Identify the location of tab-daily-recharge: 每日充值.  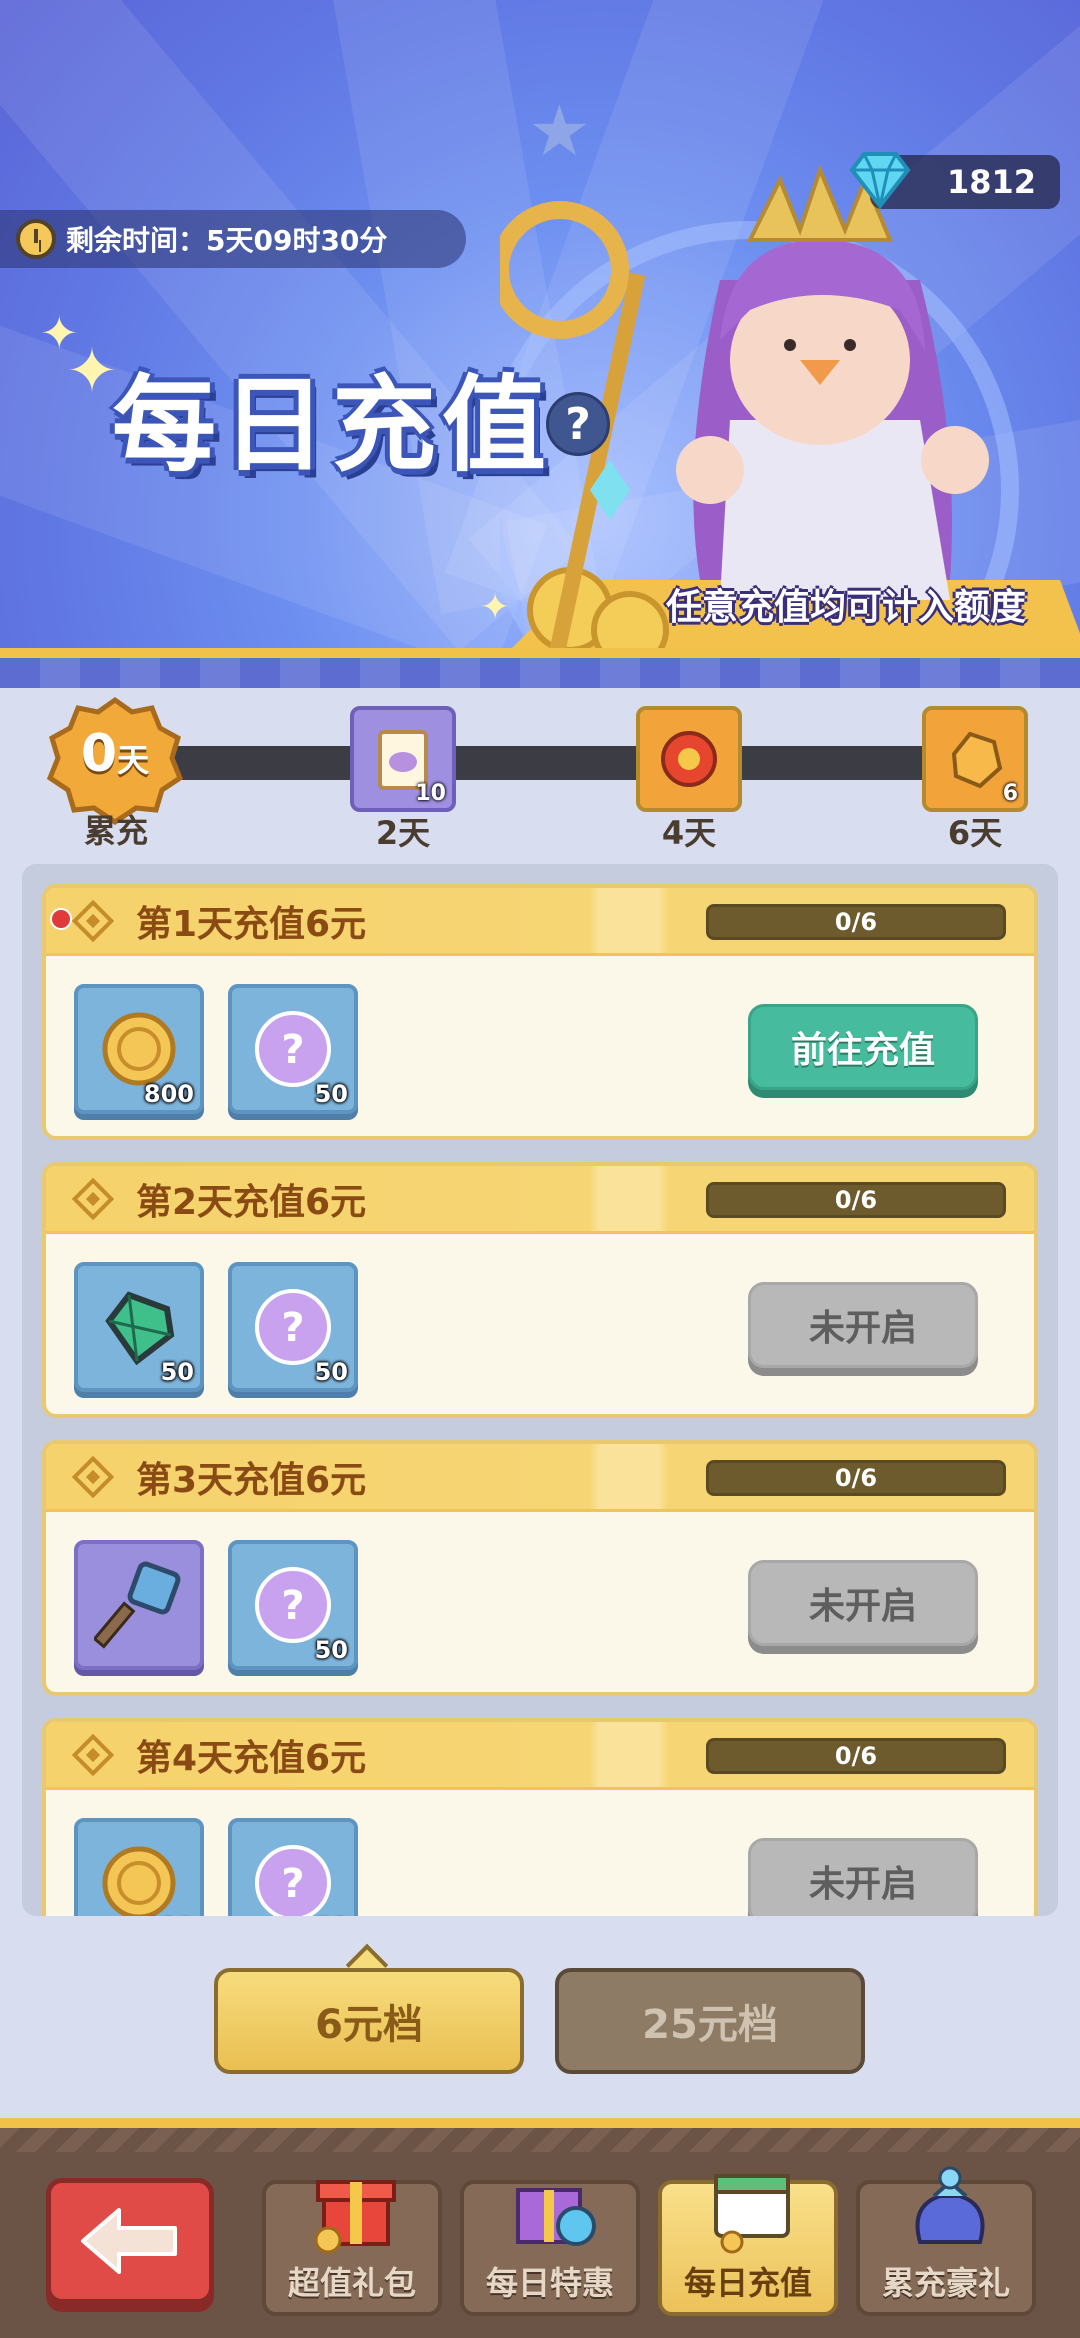
(748, 2245).